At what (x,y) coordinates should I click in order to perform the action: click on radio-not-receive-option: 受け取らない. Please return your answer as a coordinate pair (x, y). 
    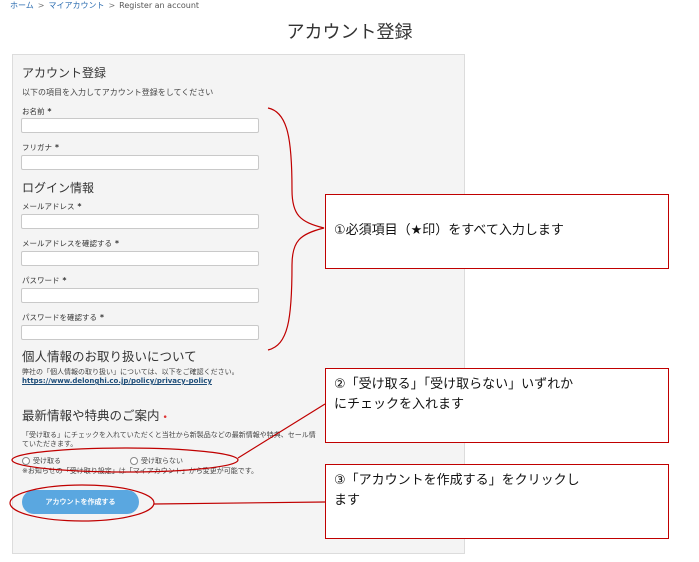
    Looking at the image, I should click on (156, 461).